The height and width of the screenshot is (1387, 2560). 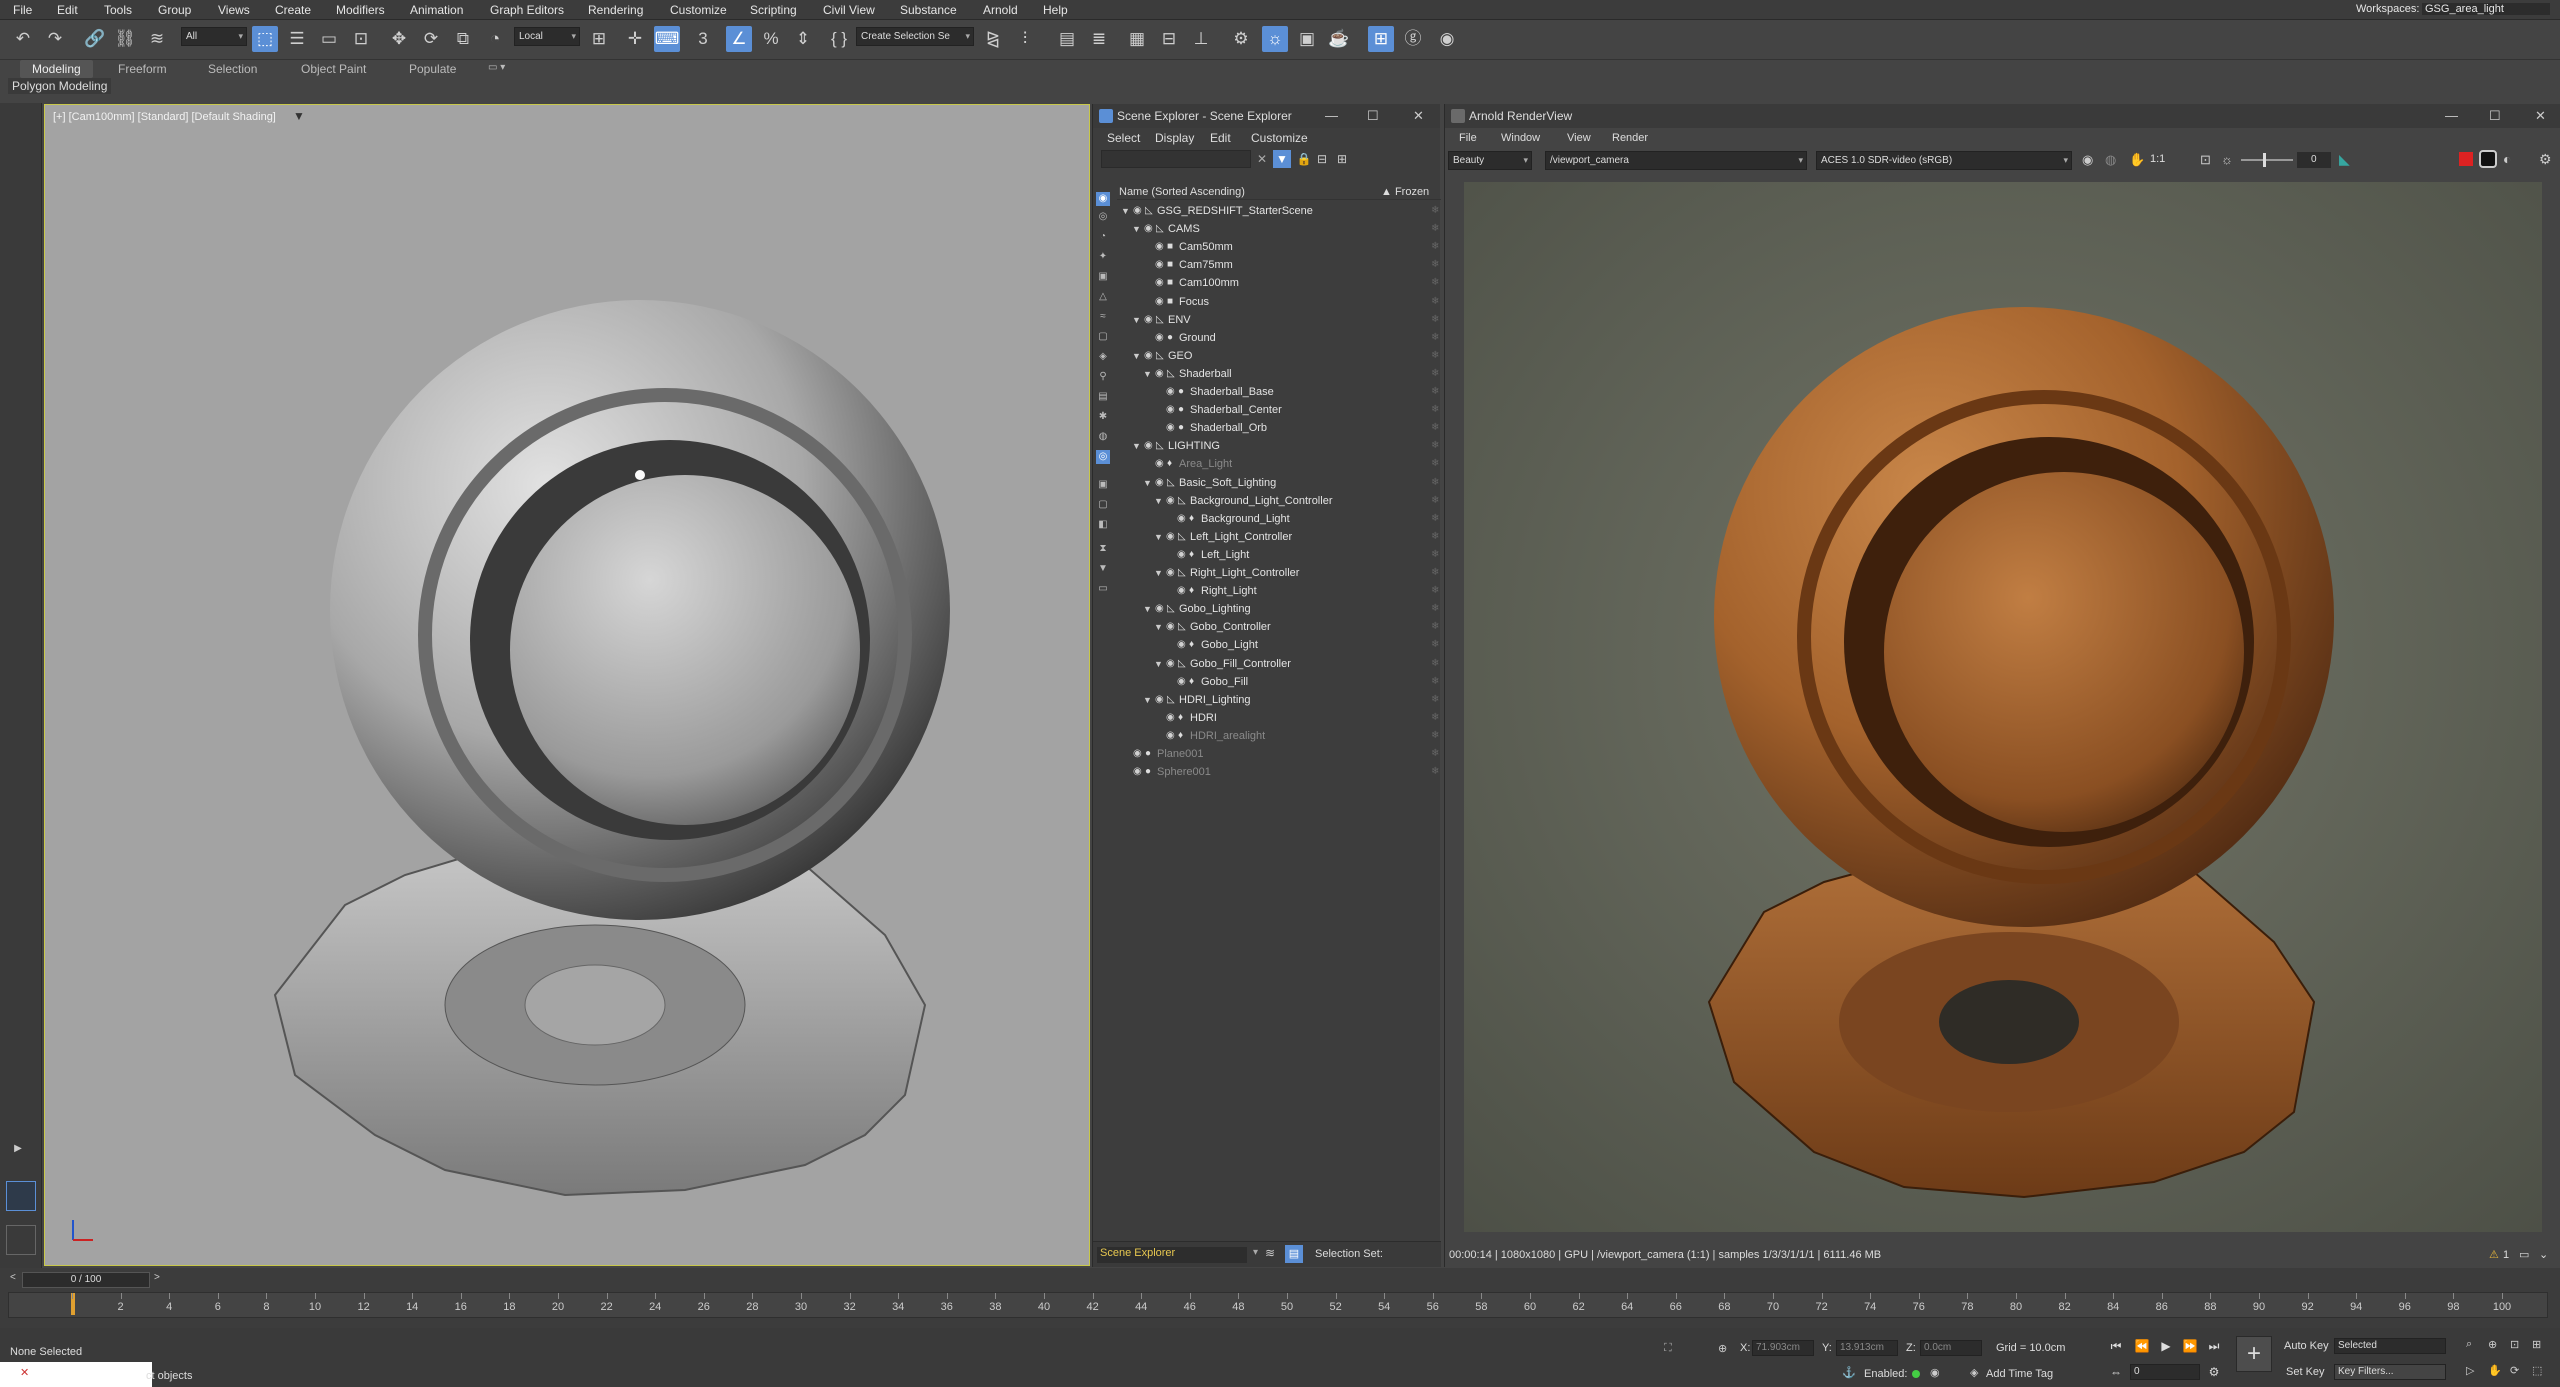 What do you see at coordinates (1413, 39) in the screenshot?
I see `arnold-settings-icon: ⓖ` at bounding box center [1413, 39].